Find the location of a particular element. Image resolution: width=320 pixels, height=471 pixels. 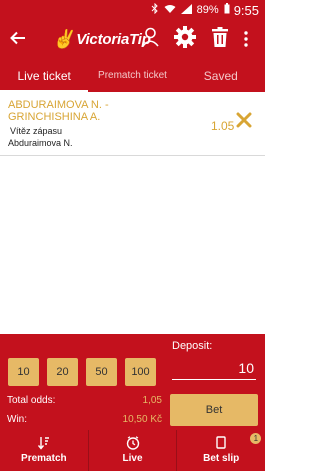

nav-bet-slip: 1 Bet slip is located at coordinates (220, 450).